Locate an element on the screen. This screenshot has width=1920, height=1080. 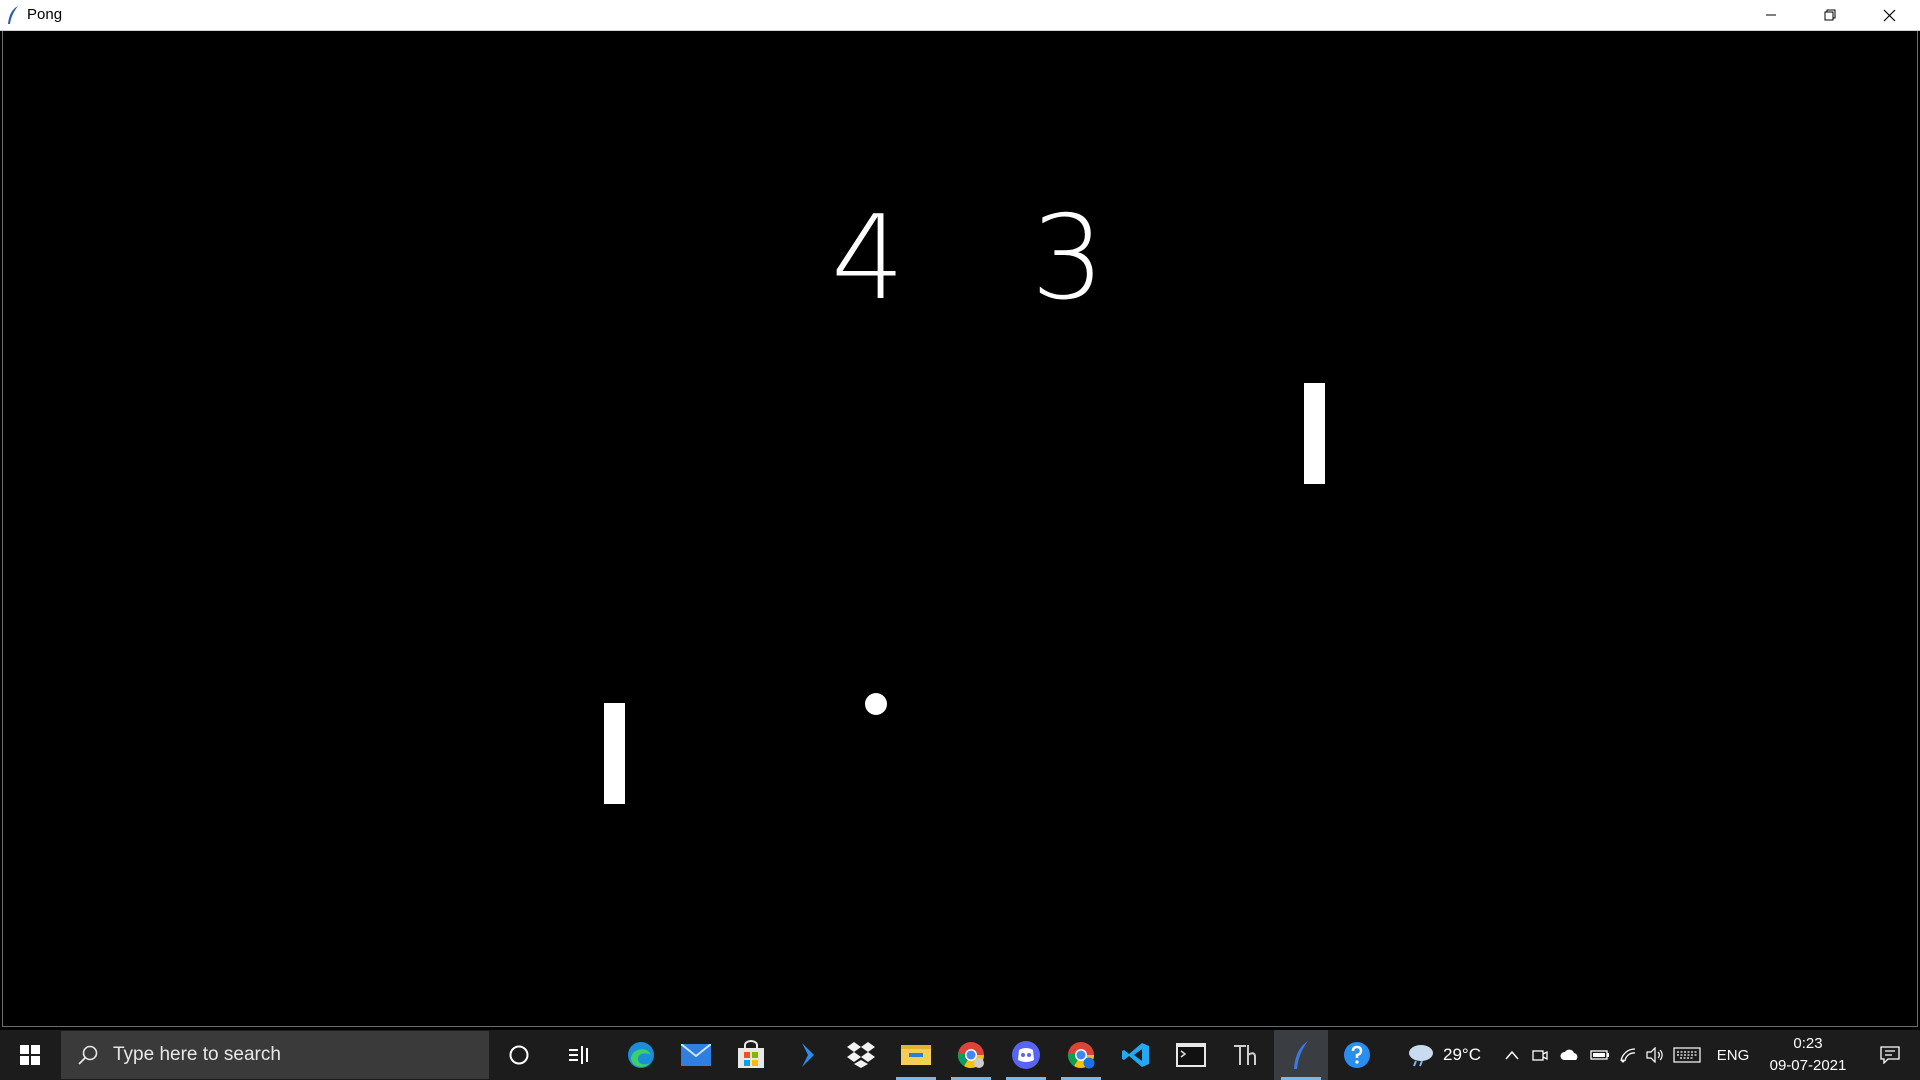
tray-touch-keyboard is located at coordinates (1687, 1055).